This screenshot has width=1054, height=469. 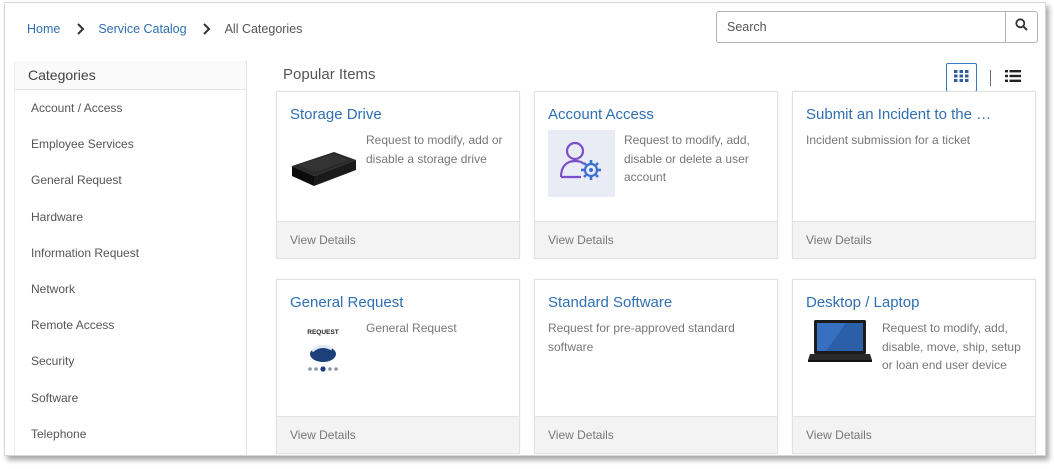 I want to click on view-toggle, so click(x=984, y=77).